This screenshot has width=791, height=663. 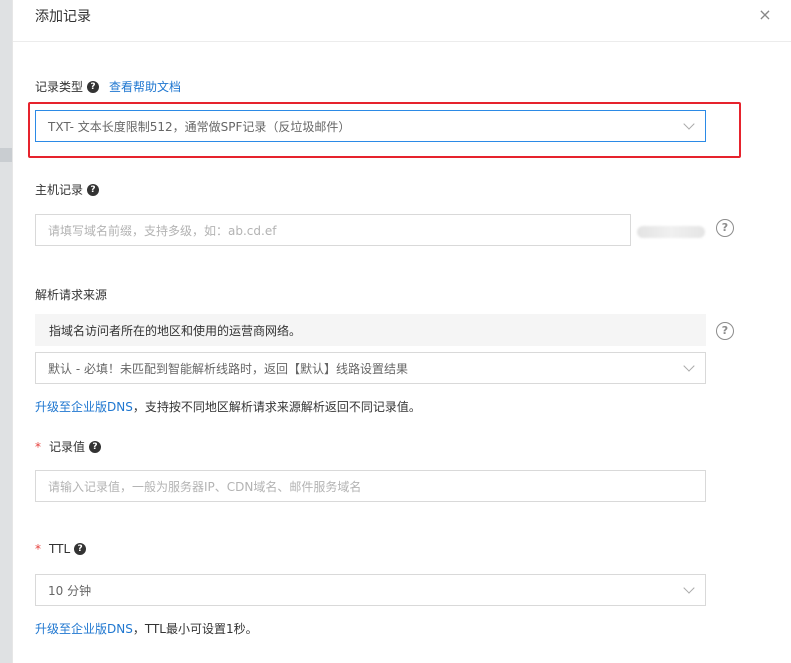 I want to click on host-record-label: 主机记录, so click(x=59, y=190).